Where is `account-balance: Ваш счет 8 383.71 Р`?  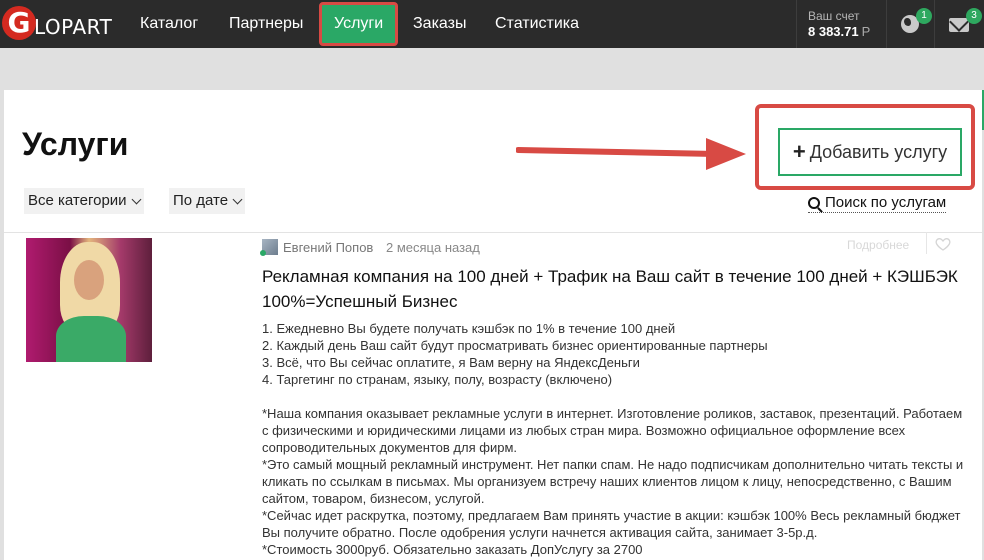
account-balance: Ваш счет 8 383.71 Р is located at coordinates (841, 24).